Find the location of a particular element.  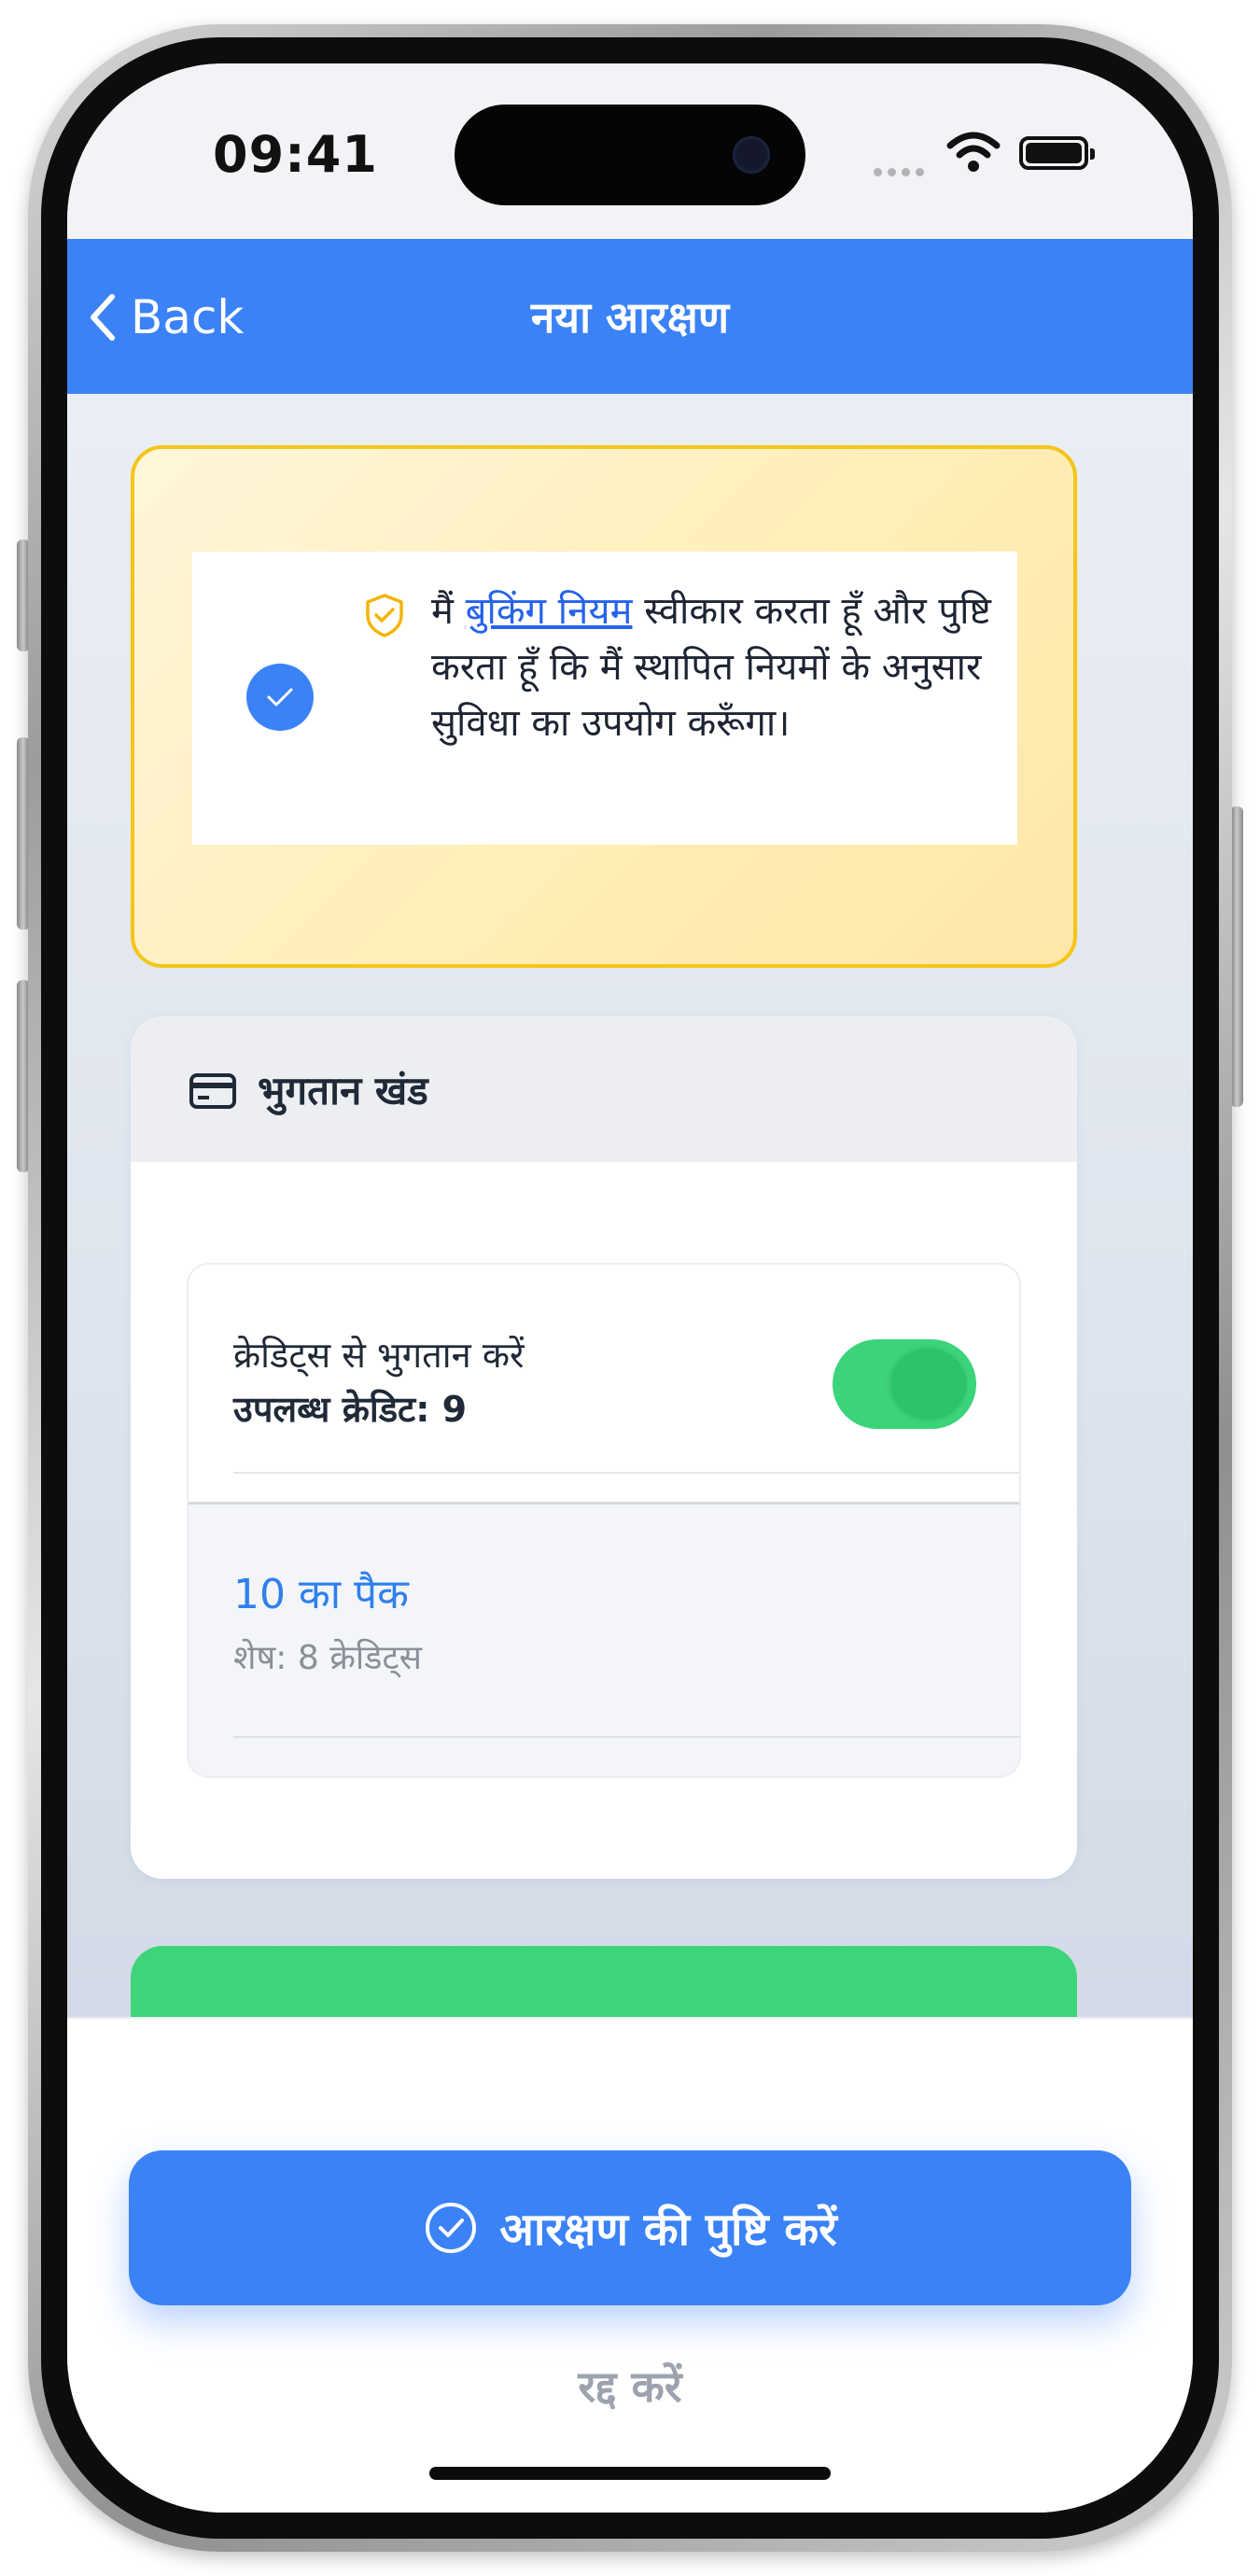

nav-bar: Back नया आरक्षण is located at coordinates (630, 316).